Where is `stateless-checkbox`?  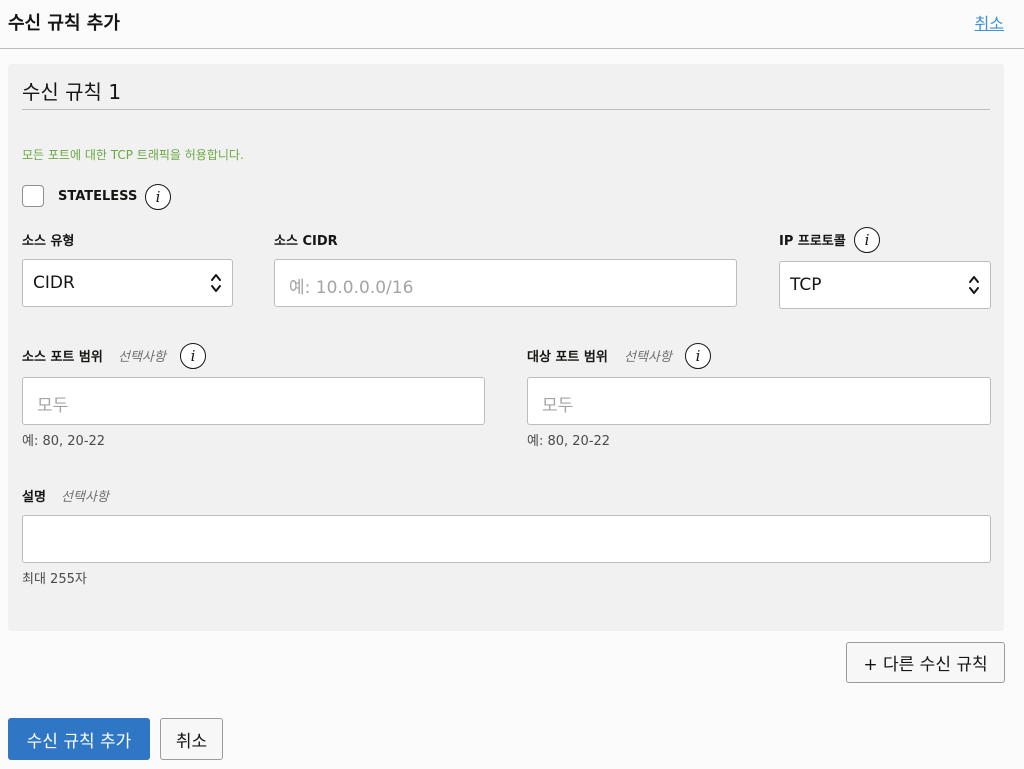 stateless-checkbox is located at coordinates (33, 196).